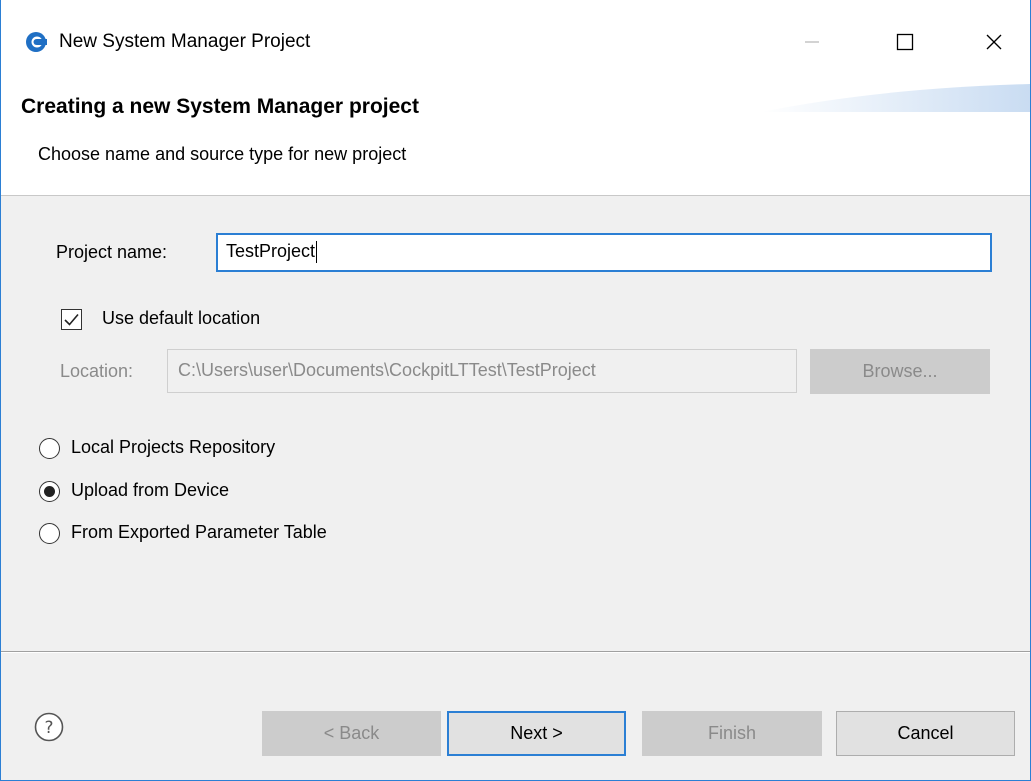 Image resolution: width=1031 pixels, height=781 pixels. What do you see at coordinates (112, 252) in the screenshot?
I see `project-name-label: Project name:` at bounding box center [112, 252].